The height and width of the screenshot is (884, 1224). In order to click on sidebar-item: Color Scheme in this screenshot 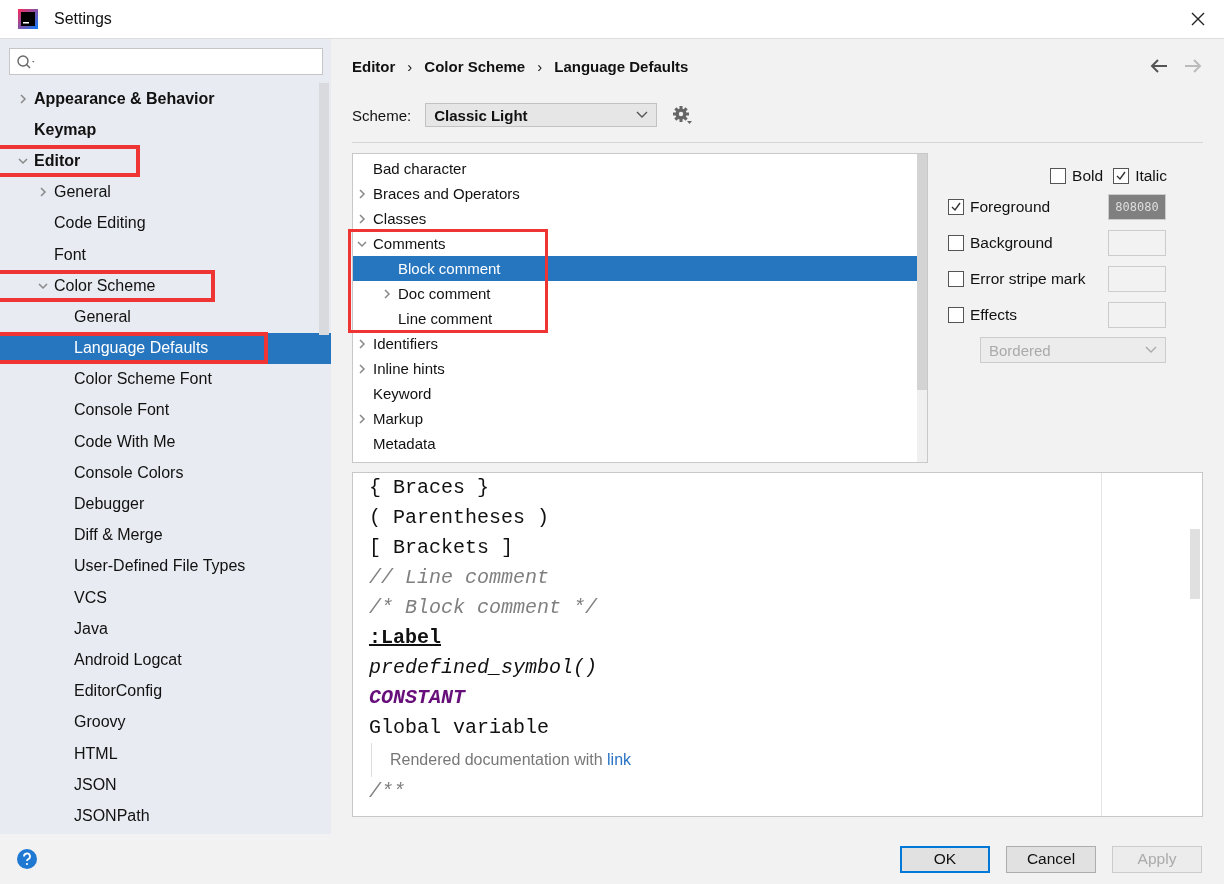, I will do `click(165, 286)`.